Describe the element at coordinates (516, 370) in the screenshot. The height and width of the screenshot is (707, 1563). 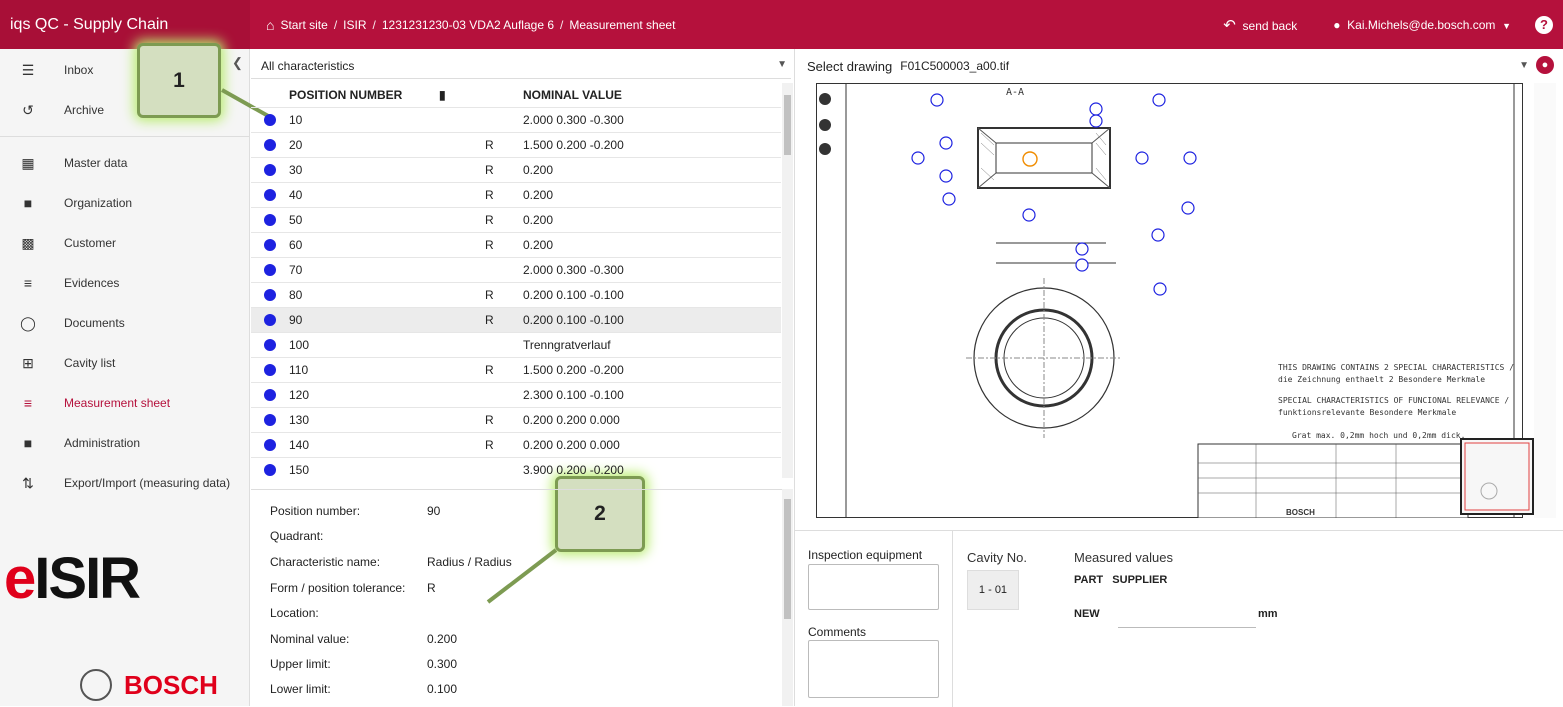
I see `table-row: 110 R 1.500 0.200 -0.200` at that location.